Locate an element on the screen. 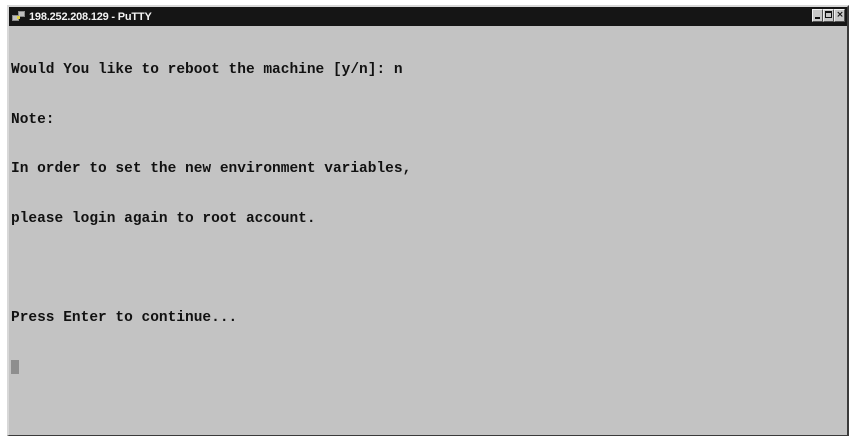 The width and height of the screenshot is (856, 437). cursor-line is located at coordinates (419, 367).